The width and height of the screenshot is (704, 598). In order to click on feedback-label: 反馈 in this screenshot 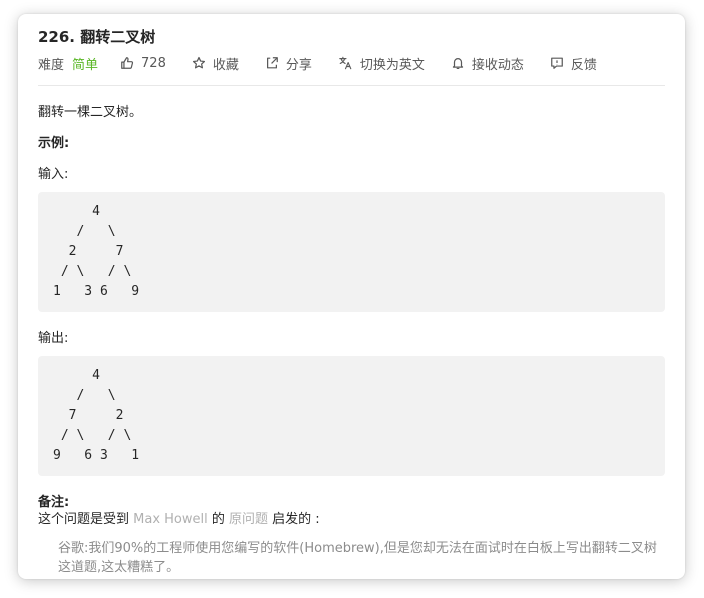, I will do `click(583, 65)`.